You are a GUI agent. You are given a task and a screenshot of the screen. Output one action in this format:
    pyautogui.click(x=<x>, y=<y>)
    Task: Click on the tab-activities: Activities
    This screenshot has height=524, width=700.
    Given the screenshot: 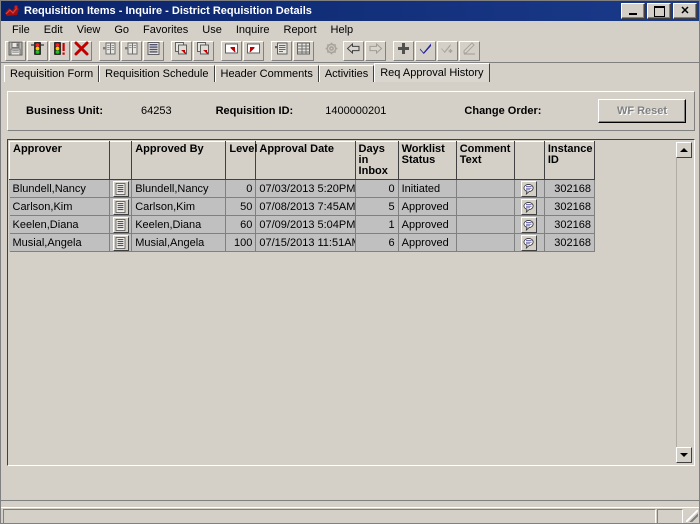 What is the action you would take?
    pyautogui.click(x=346, y=73)
    